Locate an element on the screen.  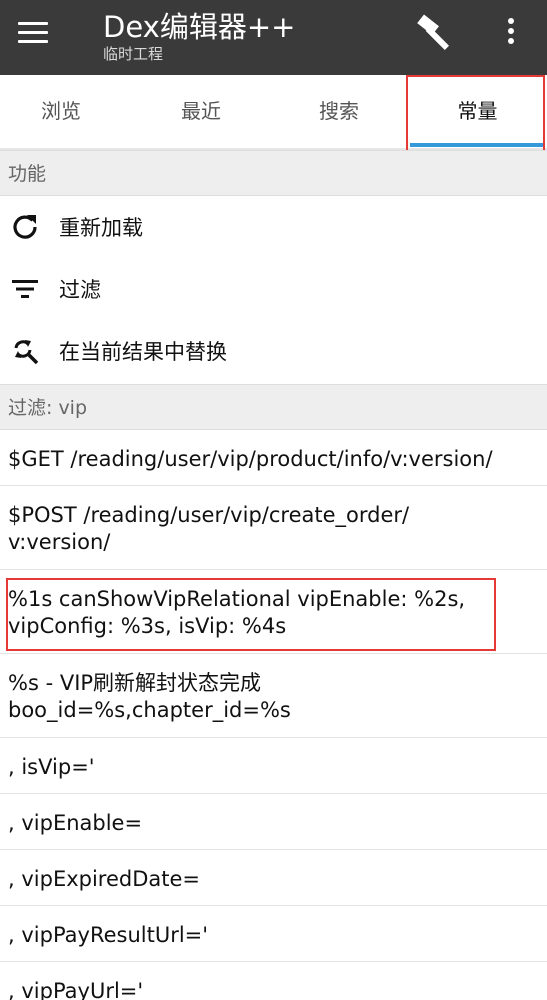
tab-constants: 常量 is located at coordinates (477, 111).